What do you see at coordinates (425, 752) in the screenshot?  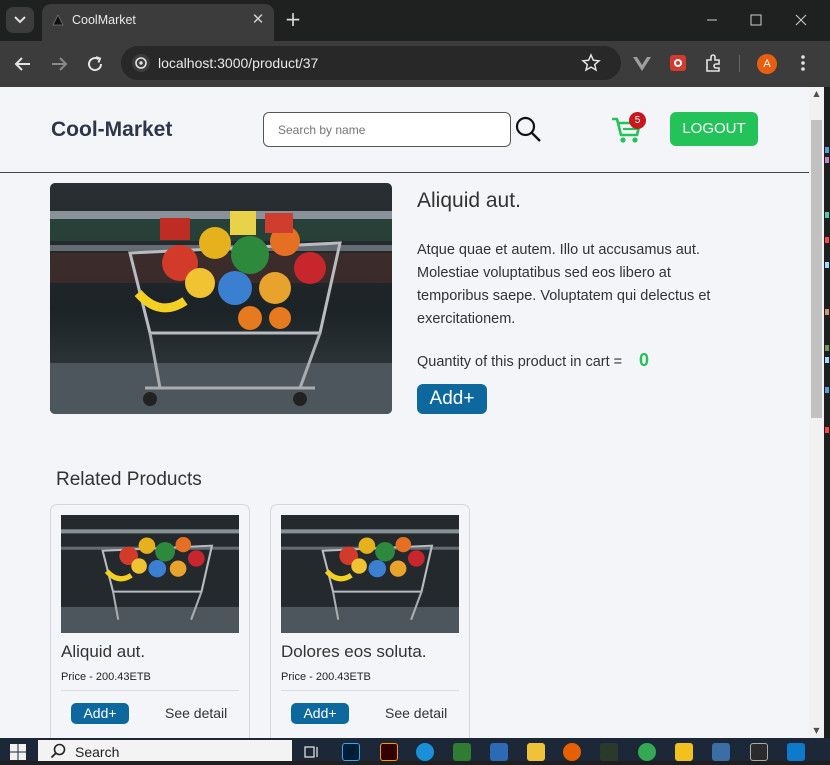 I see `edge-browser-icon` at bounding box center [425, 752].